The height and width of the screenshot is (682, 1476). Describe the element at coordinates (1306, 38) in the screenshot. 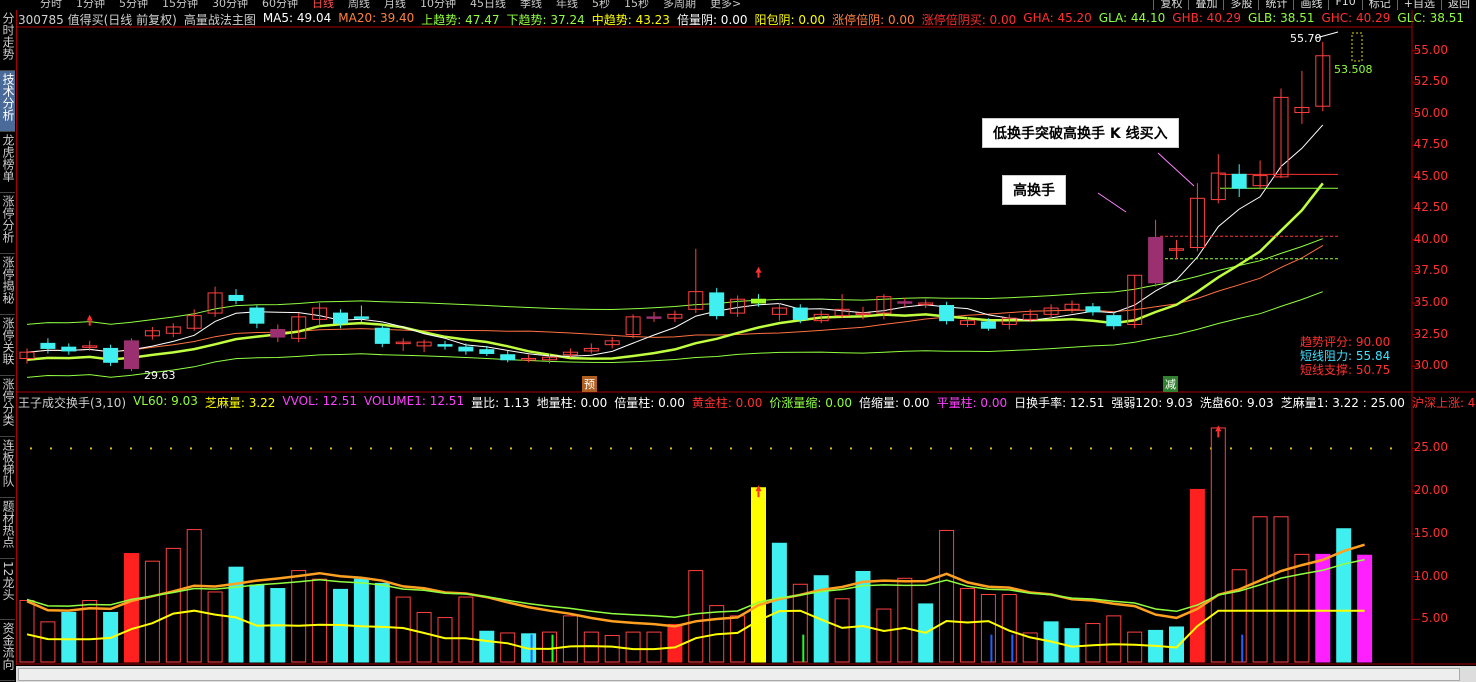

I see `price-high-label: 55.70` at that location.